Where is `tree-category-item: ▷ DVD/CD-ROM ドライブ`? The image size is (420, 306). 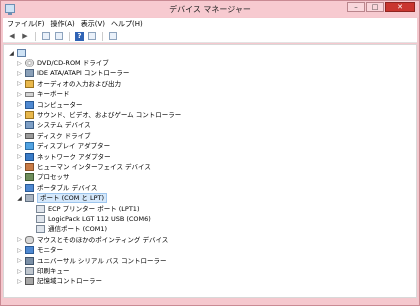
tree-category-item: ▷ DVD/CD-ROM ドライブ is located at coordinates (62, 63).